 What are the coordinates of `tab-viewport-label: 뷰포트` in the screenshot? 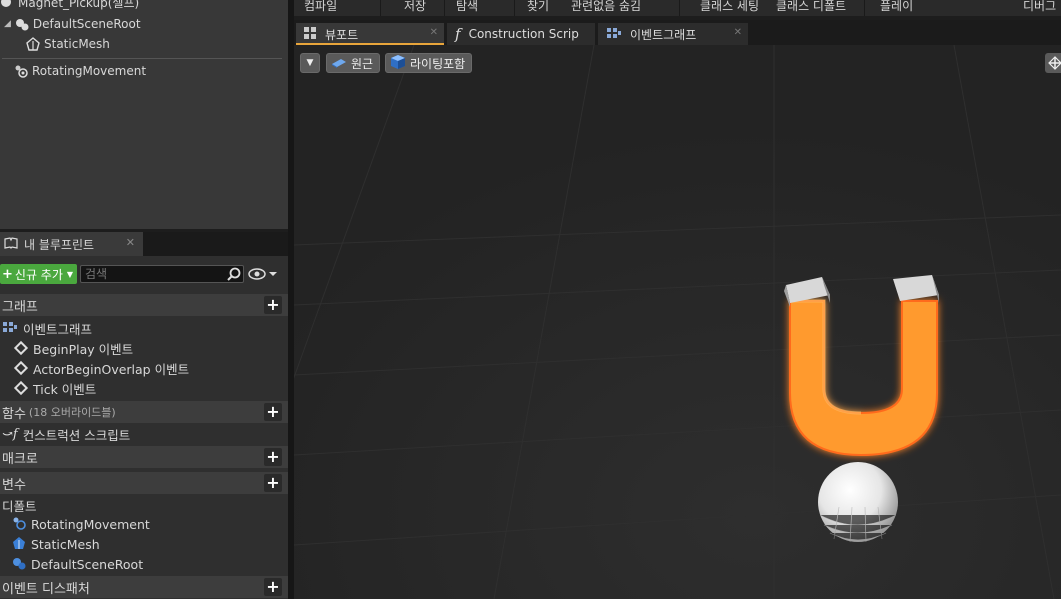 It's located at (342, 34).